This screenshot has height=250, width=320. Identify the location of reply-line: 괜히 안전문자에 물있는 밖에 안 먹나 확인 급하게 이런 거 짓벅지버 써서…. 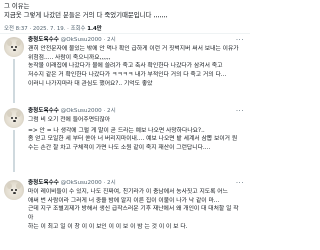
(133, 49).